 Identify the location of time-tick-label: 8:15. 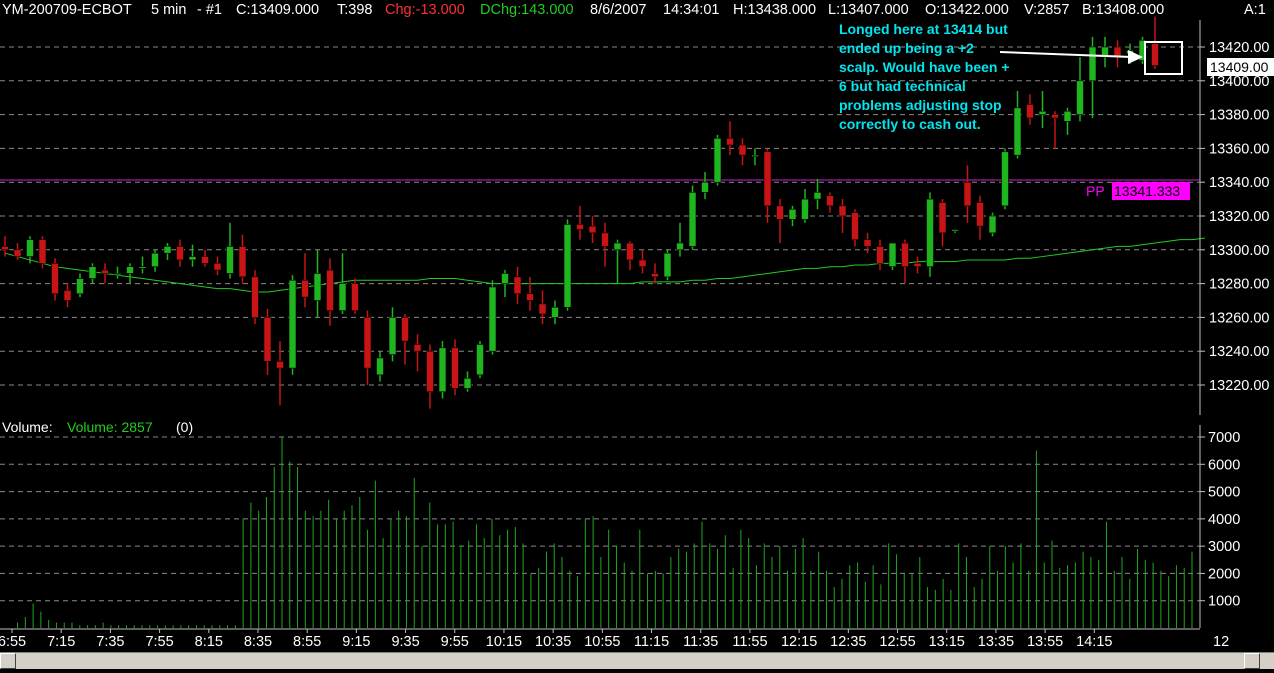
(209, 642).